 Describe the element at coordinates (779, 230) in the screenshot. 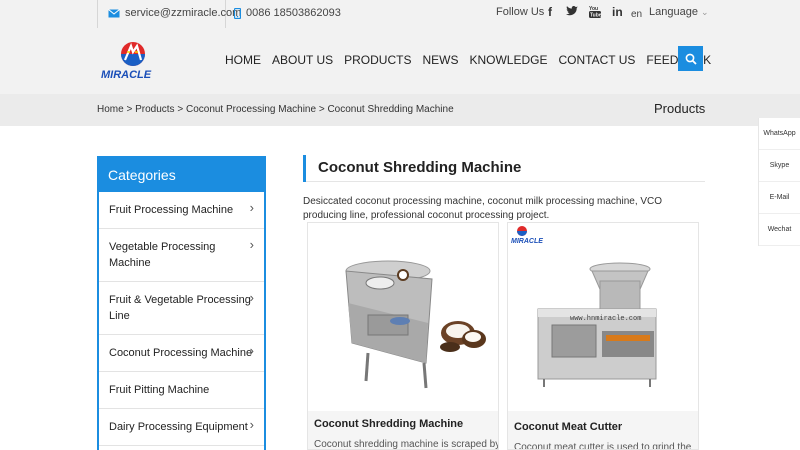

I see `wechat-button: Wechat` at that location.